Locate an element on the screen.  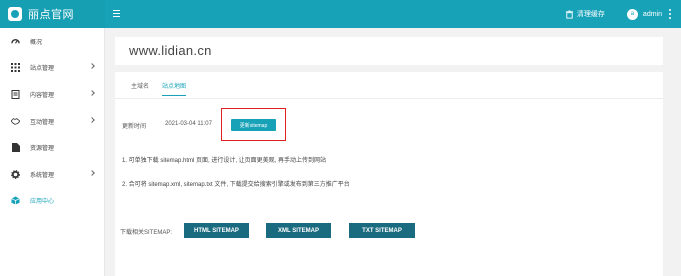
trash-icon is located at coordinates (569, 14).